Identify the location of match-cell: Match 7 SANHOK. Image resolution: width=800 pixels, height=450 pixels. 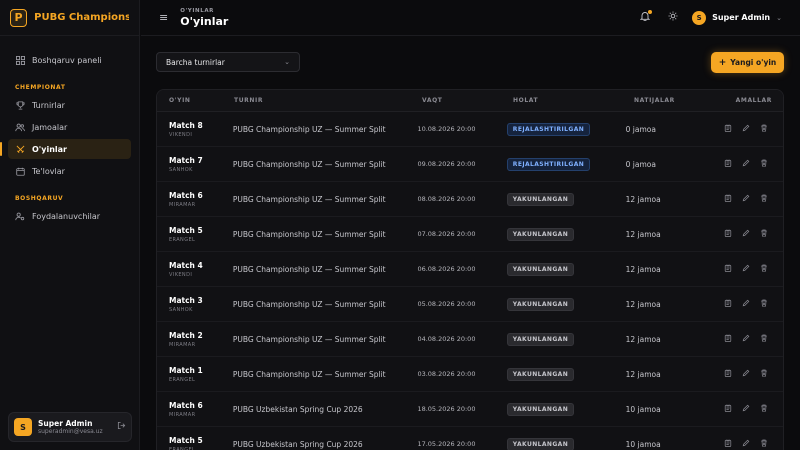
(195, 164).